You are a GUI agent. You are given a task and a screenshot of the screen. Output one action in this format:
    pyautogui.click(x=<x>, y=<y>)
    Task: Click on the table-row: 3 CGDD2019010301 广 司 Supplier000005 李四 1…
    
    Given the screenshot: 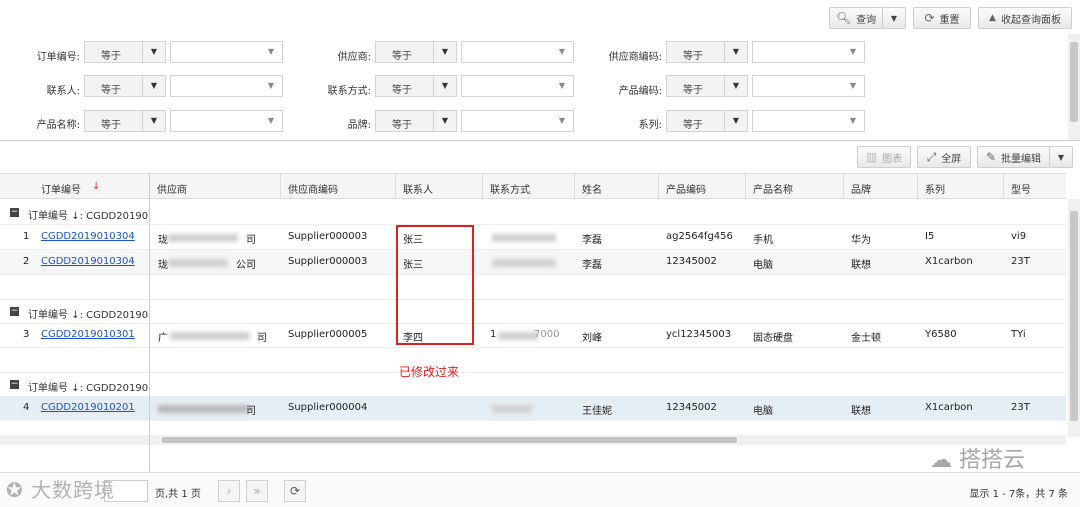 What is the action you would take?
    pyautogui.click(x=533, y=335)
    